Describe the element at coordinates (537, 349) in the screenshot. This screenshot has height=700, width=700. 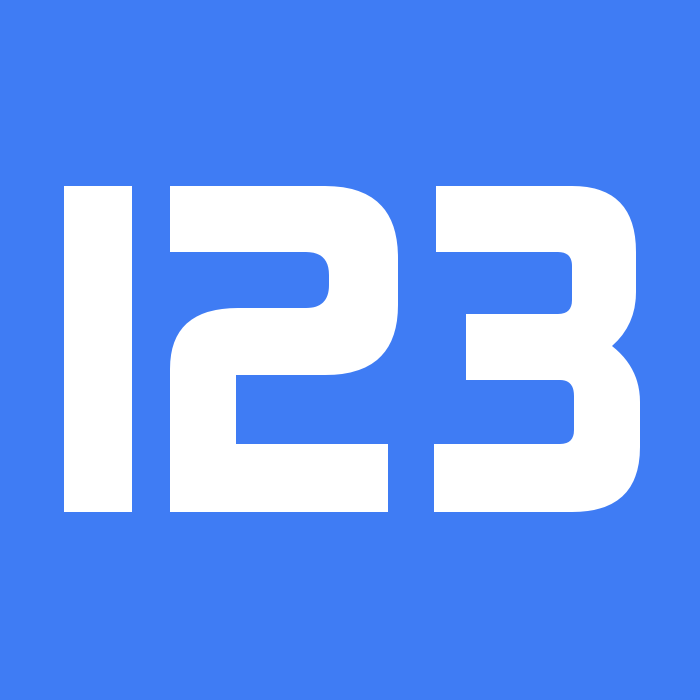
I see `digit-3-glyph` at that location.